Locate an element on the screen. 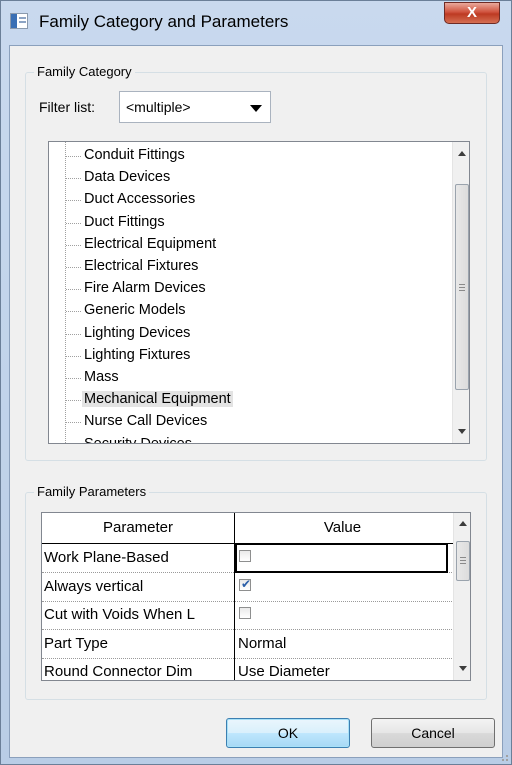  family-category-label: Family Category is located at coordinates (84, 71).